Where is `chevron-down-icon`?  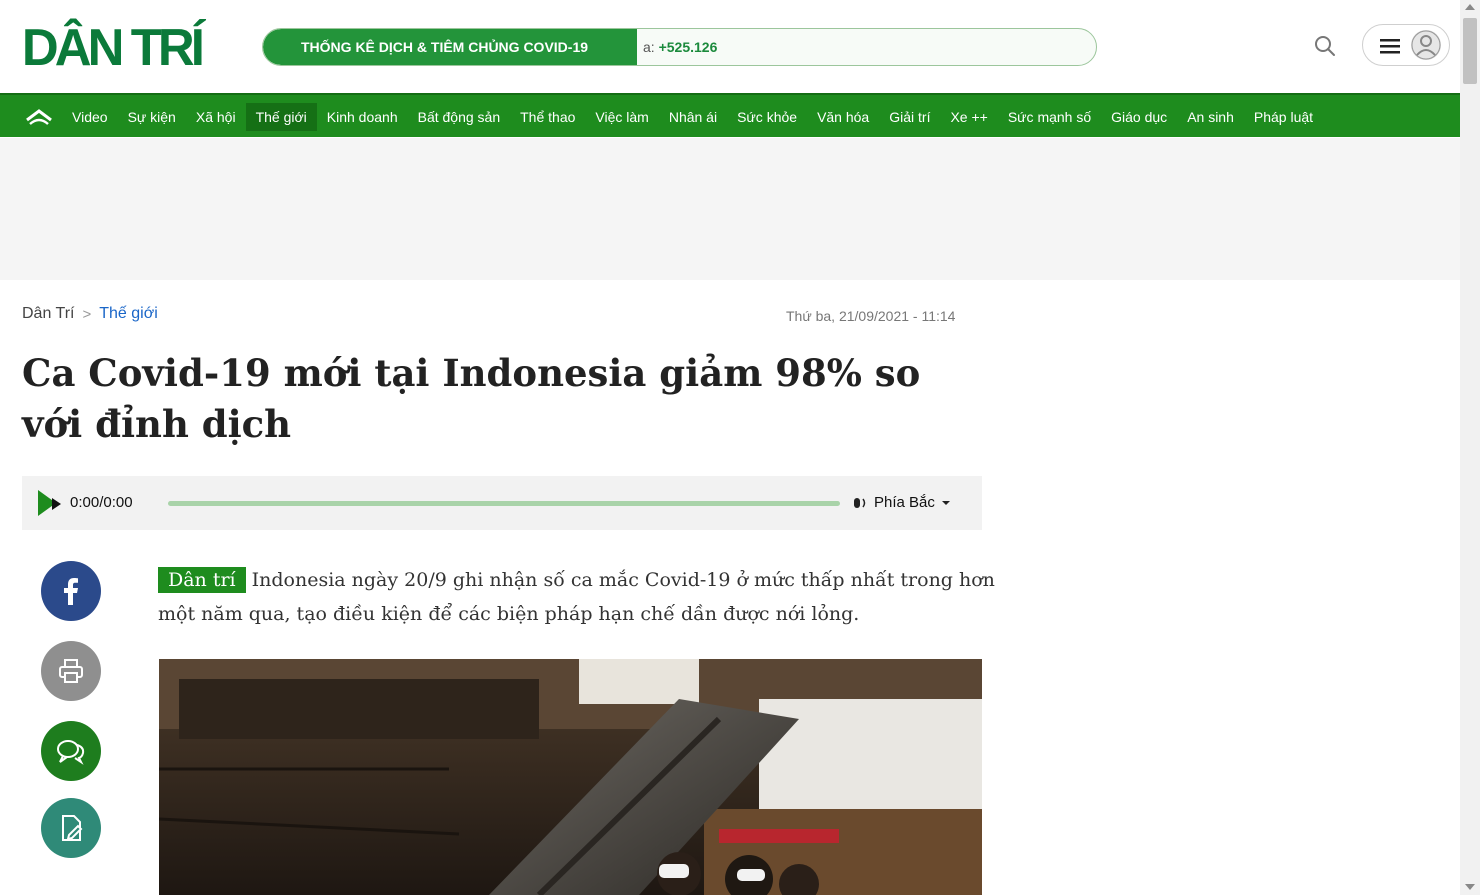
chevron-down-icon is located at coordinates (945, 502).